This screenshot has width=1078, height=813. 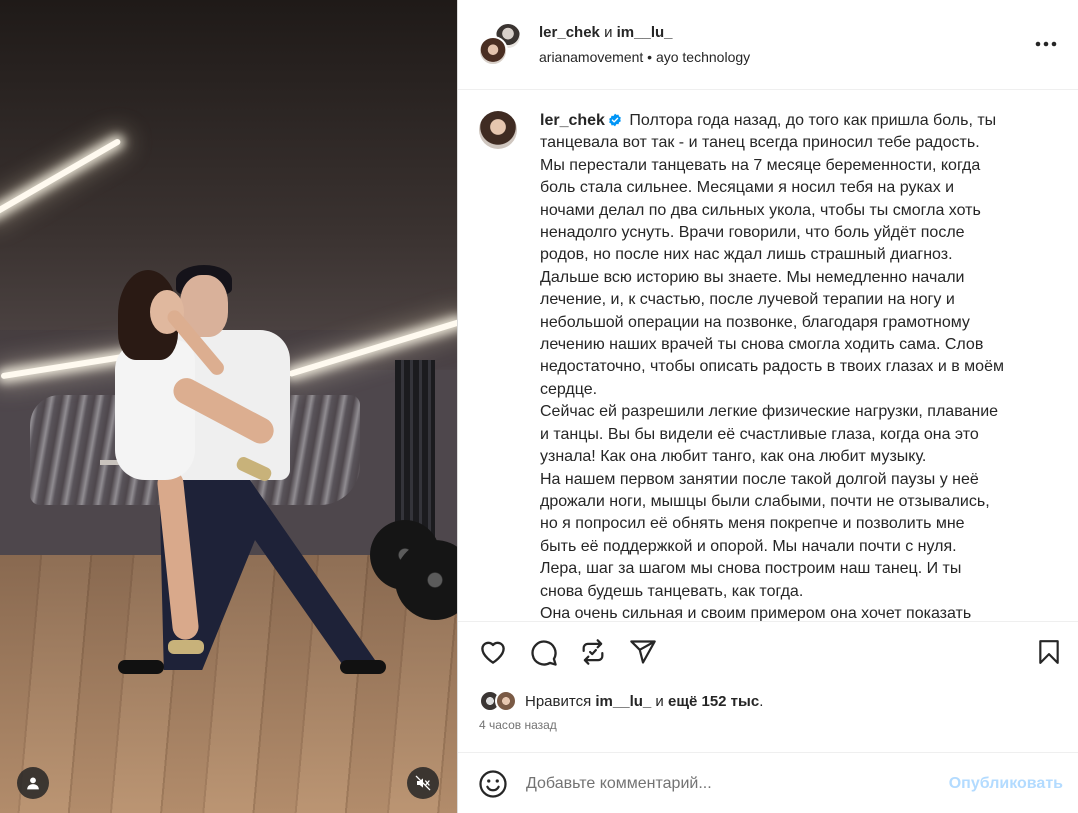 I want to click on likes-count-link: ещё 152 тыс, so click(x=713, y=701).